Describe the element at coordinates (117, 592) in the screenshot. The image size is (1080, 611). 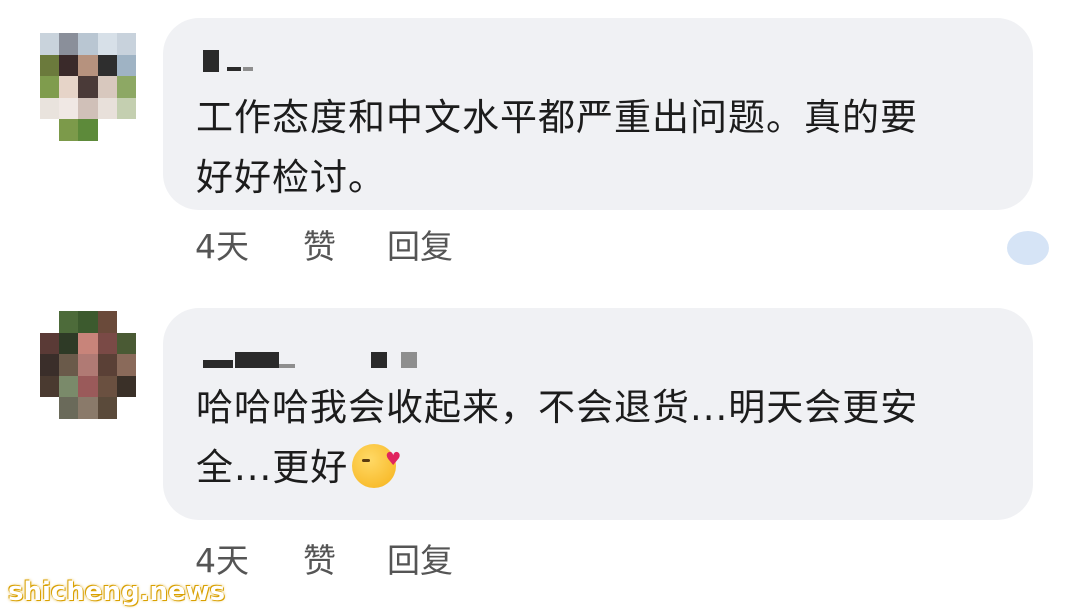
I see `watermark: shicheng.news` at that location.